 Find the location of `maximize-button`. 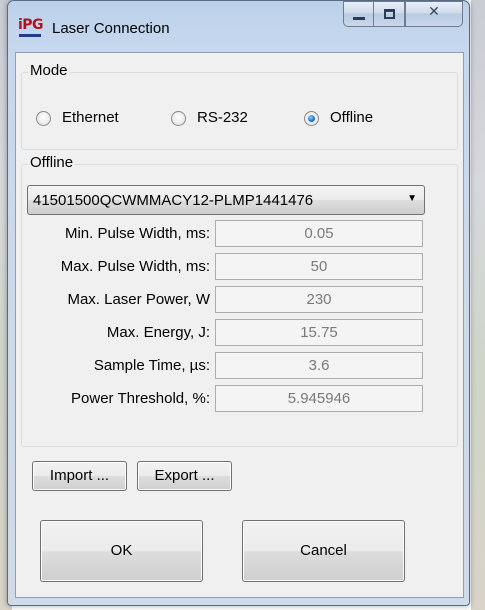

maximize-button is located at coordinates (389, 14).